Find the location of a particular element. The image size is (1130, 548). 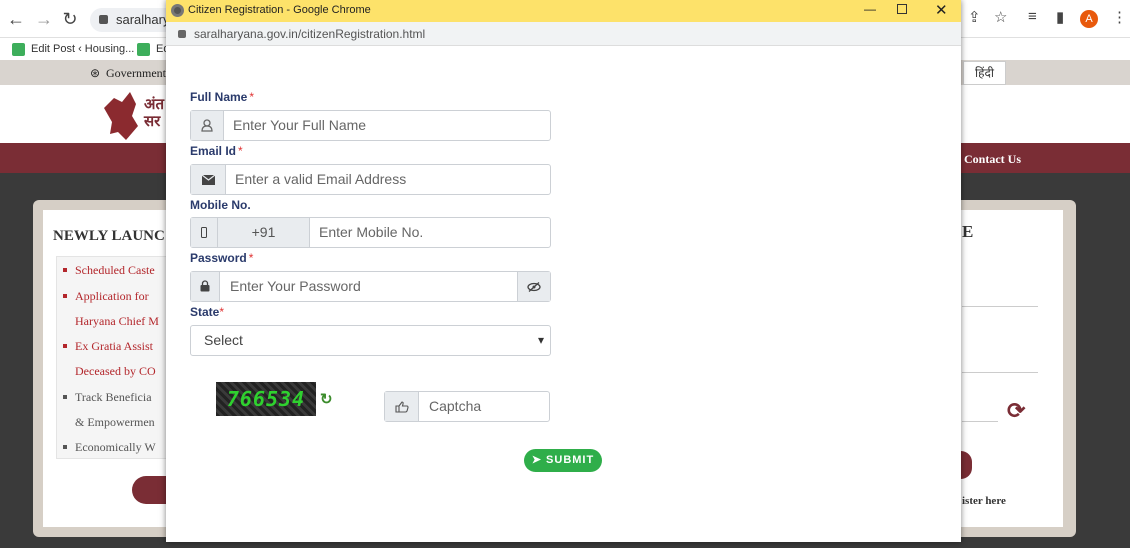

mobile-placeholder: Enter Mobile No. is located at coordinates (371, 232).